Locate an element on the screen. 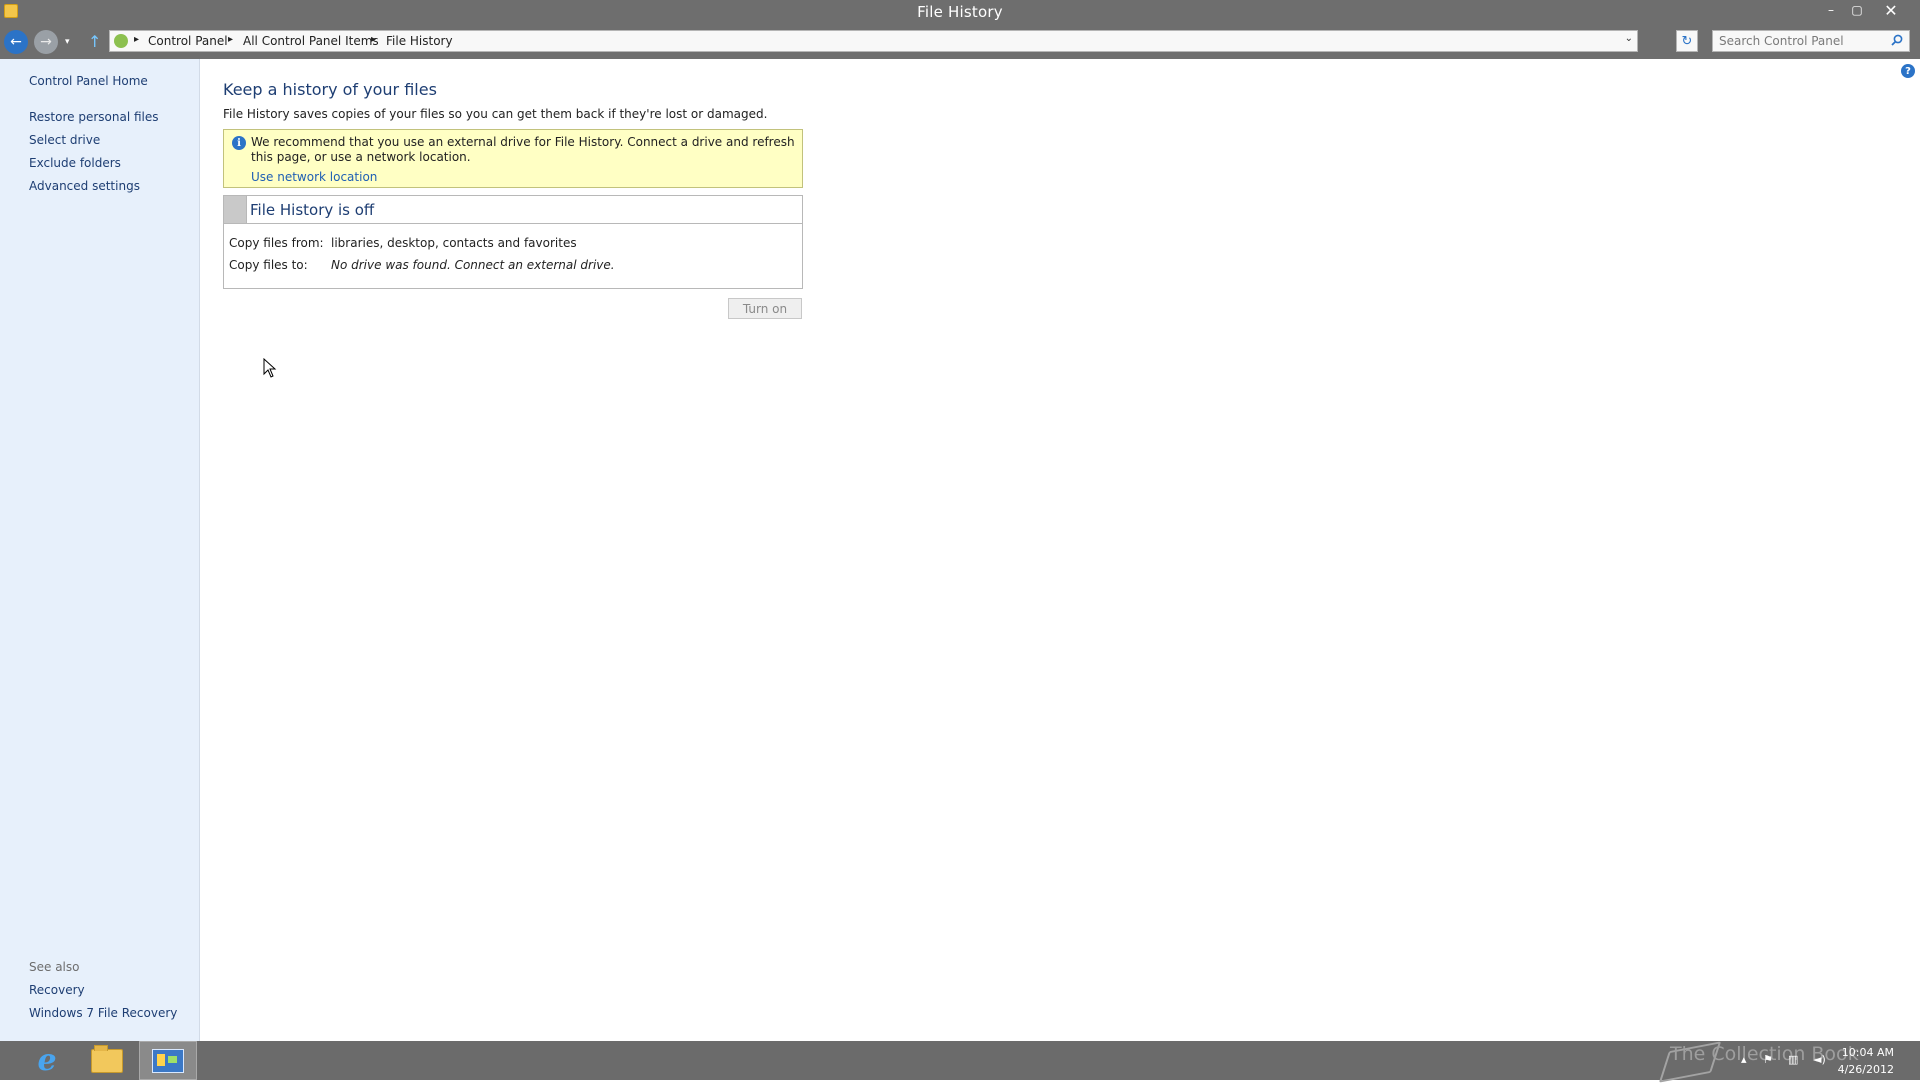 Image resolution: width=1920 pixels, height=1083 pixels. forward-button: → is located at coordinates (46, 42).